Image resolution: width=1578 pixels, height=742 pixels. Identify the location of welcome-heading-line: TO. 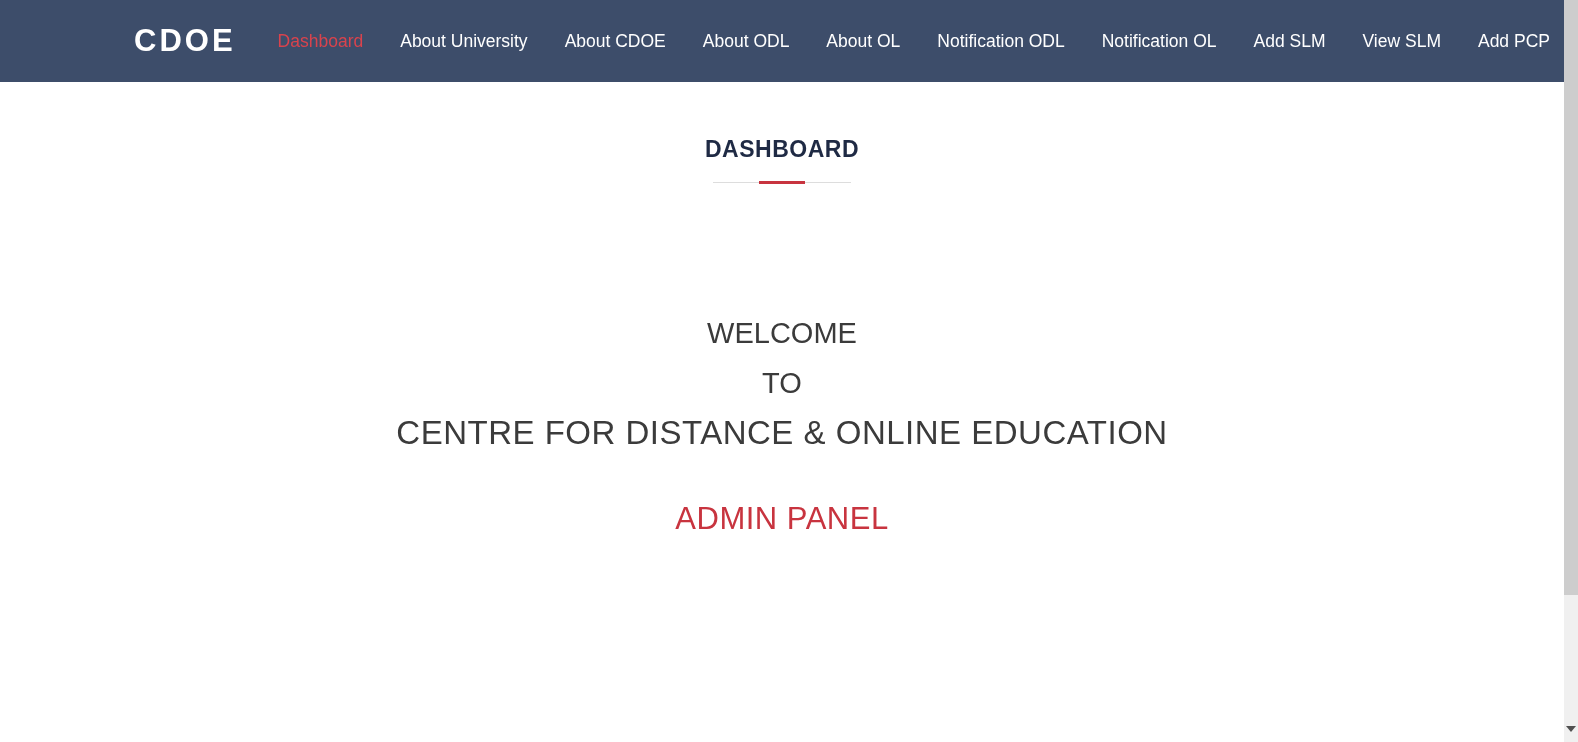
(782, 383).